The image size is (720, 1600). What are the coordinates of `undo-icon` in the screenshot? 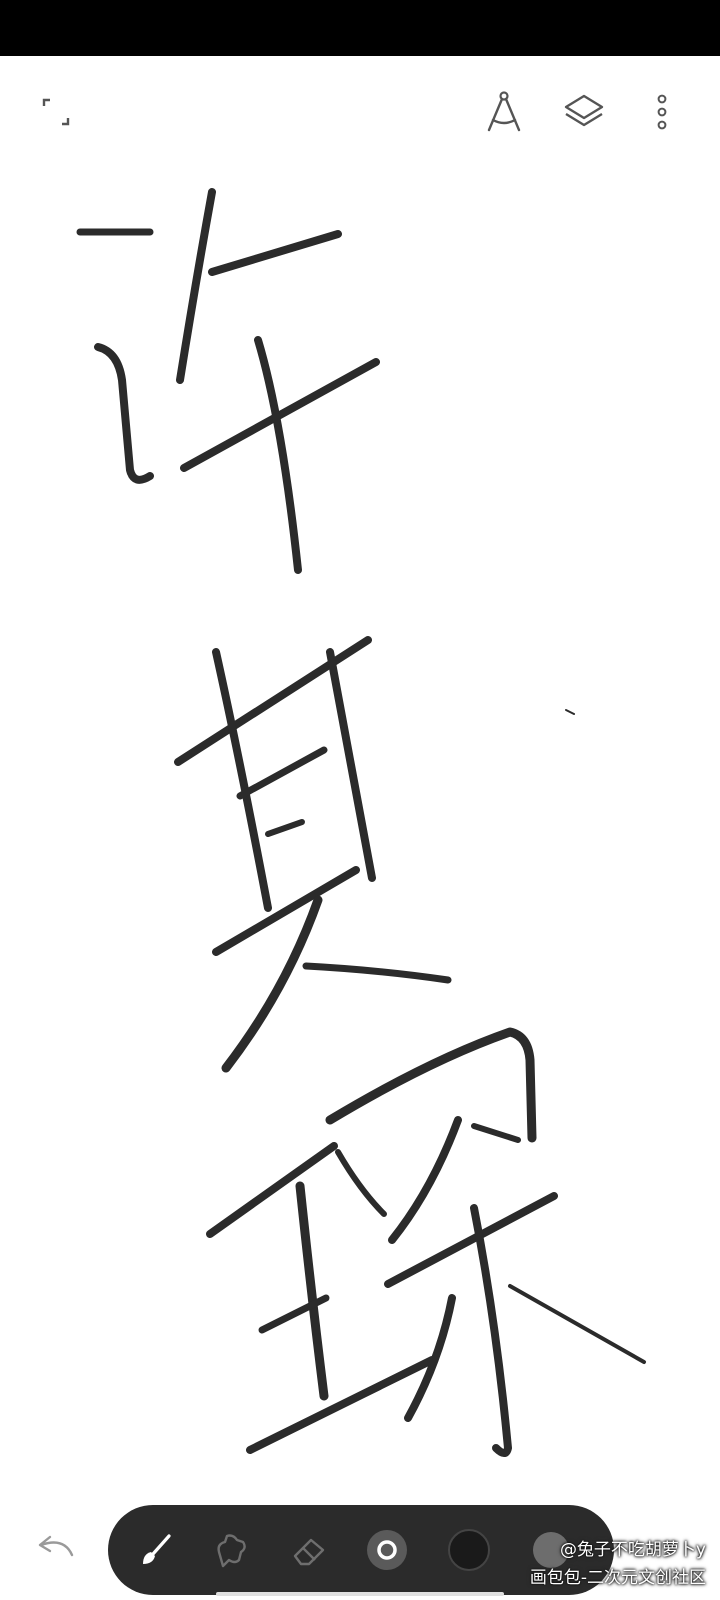 It's located at (56, 1546).